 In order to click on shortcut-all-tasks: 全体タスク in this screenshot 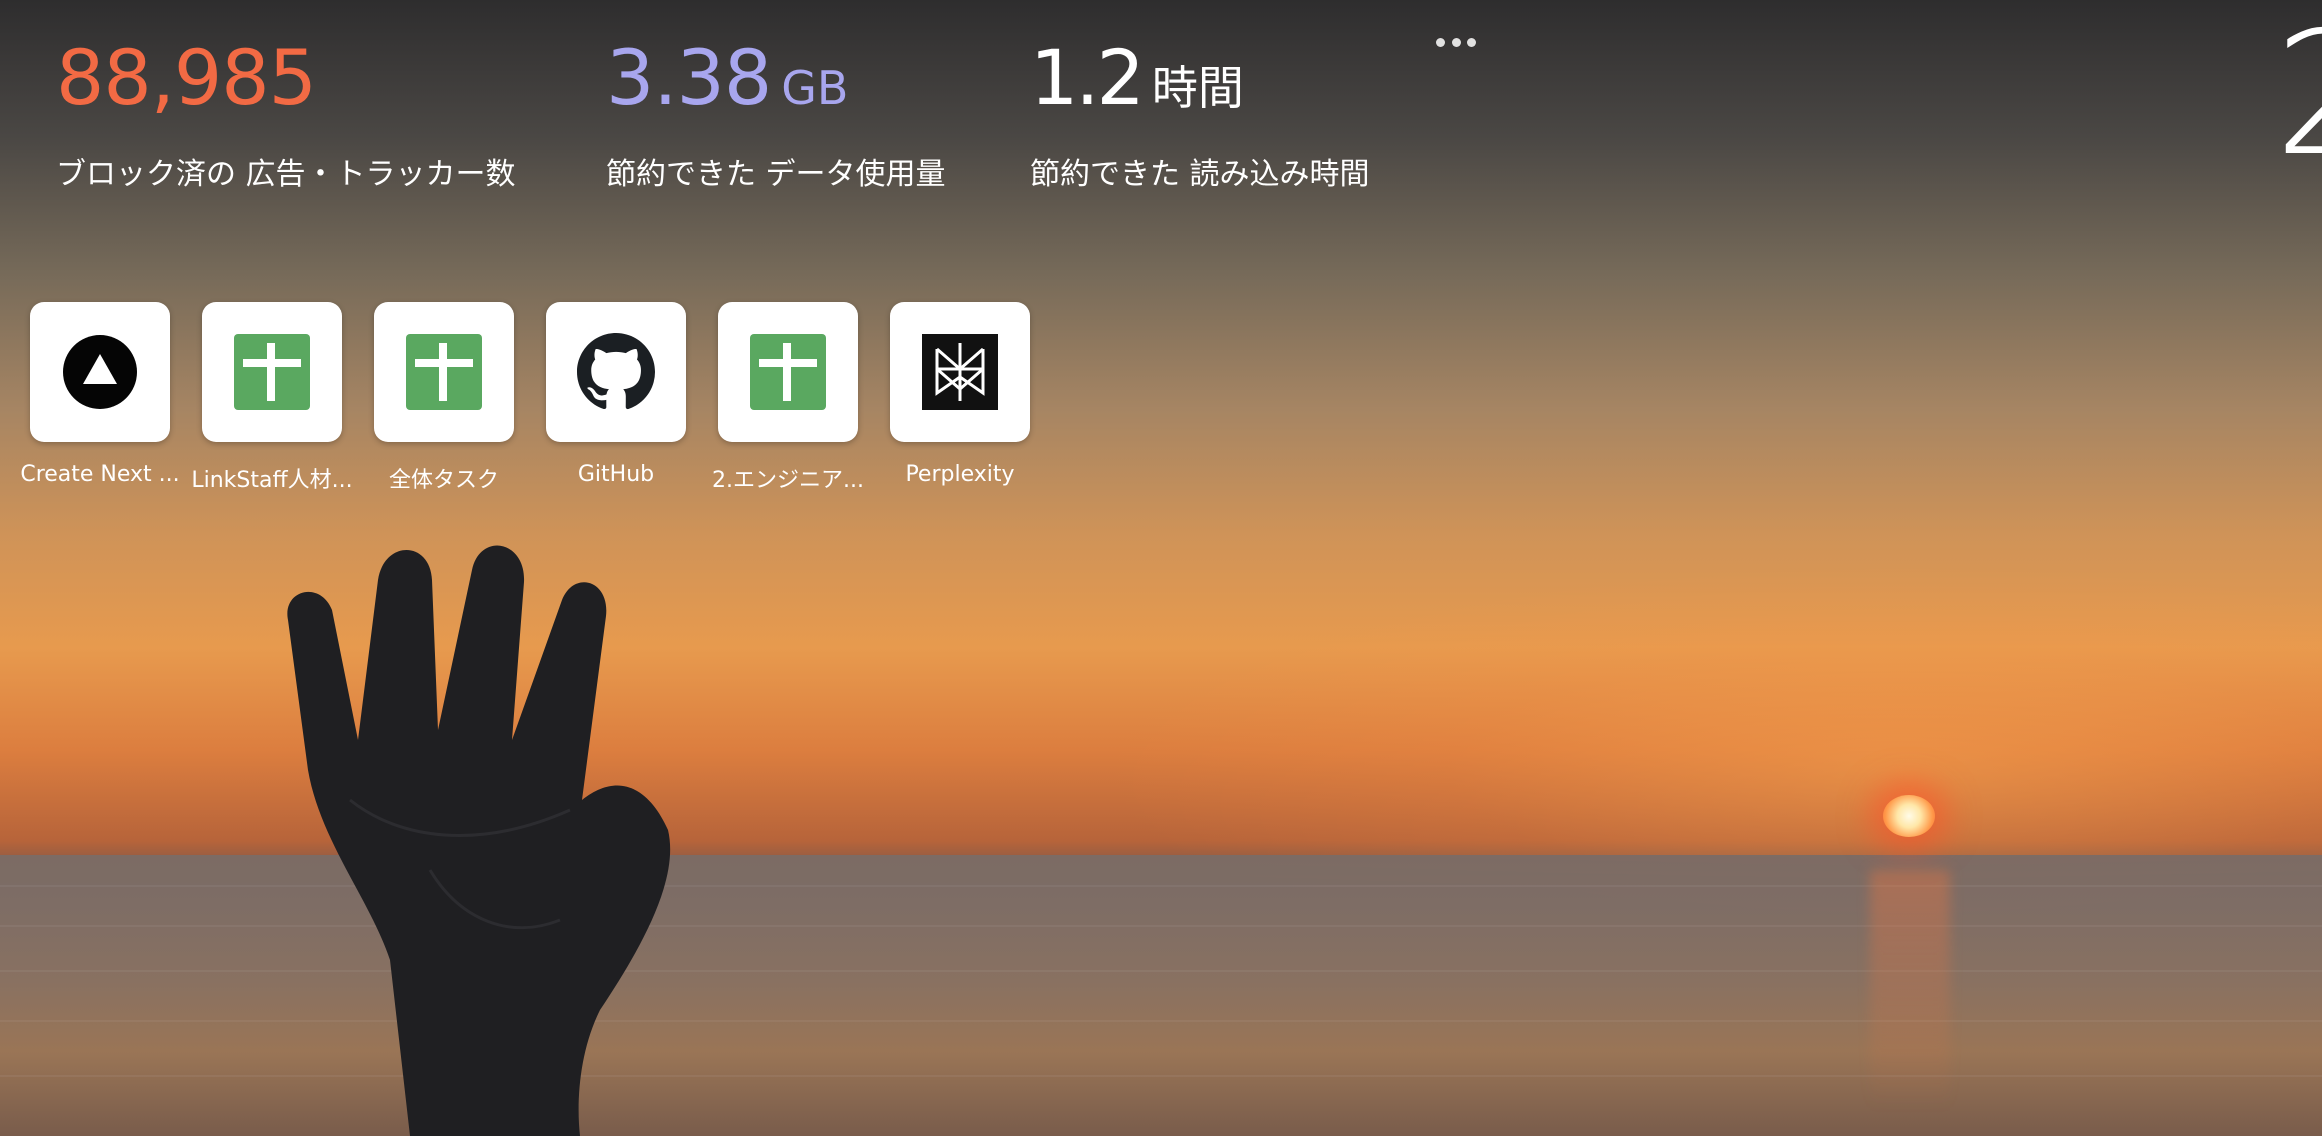, I will do `click(444, 398)`.